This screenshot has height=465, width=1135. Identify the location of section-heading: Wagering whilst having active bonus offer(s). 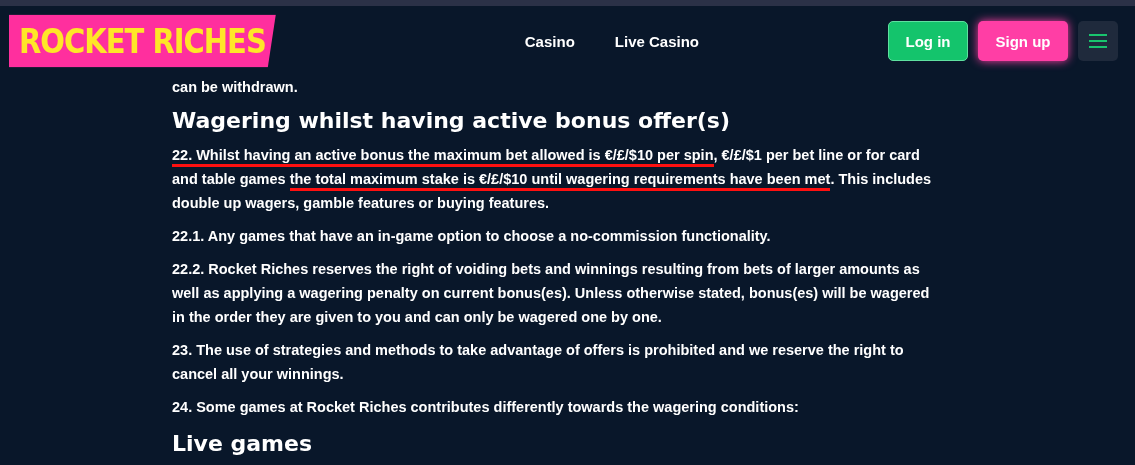
(451, 121).